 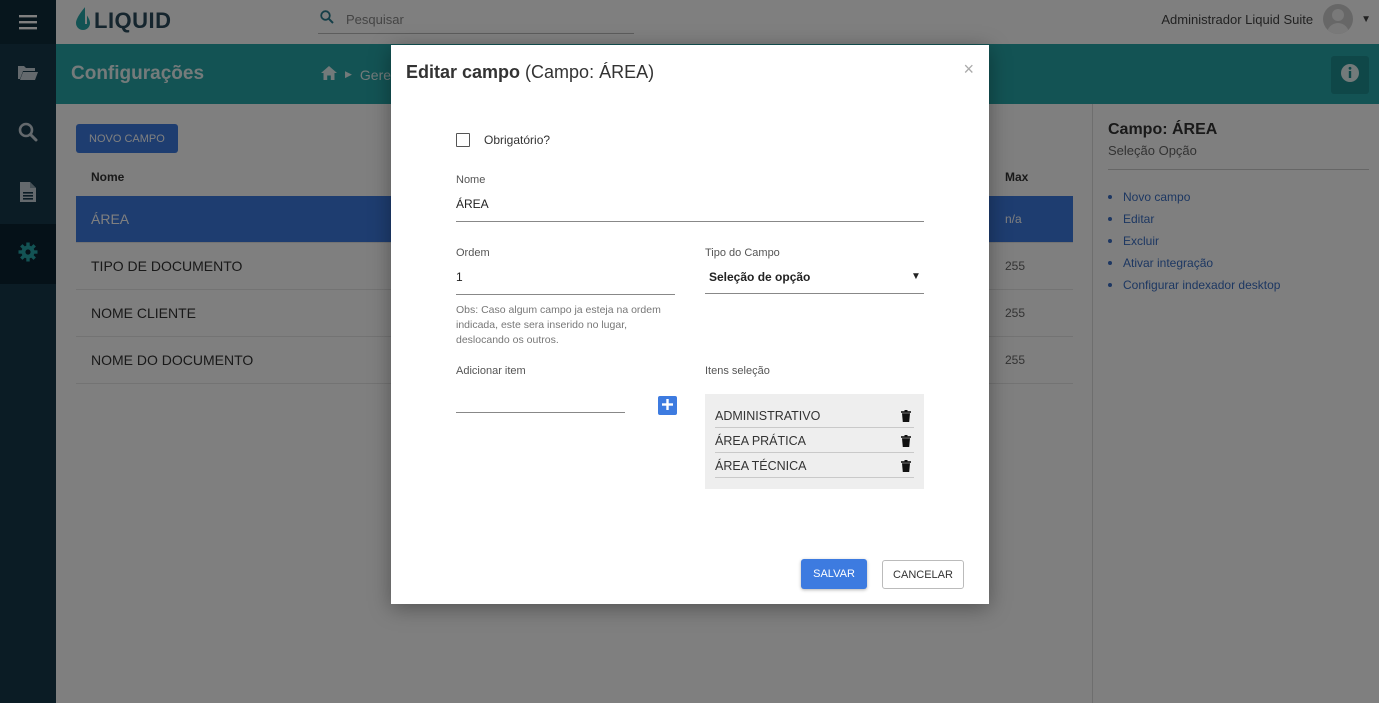 I want to click on list-item-label: ADMINISTRATIVO, so click(x=768, y=416).